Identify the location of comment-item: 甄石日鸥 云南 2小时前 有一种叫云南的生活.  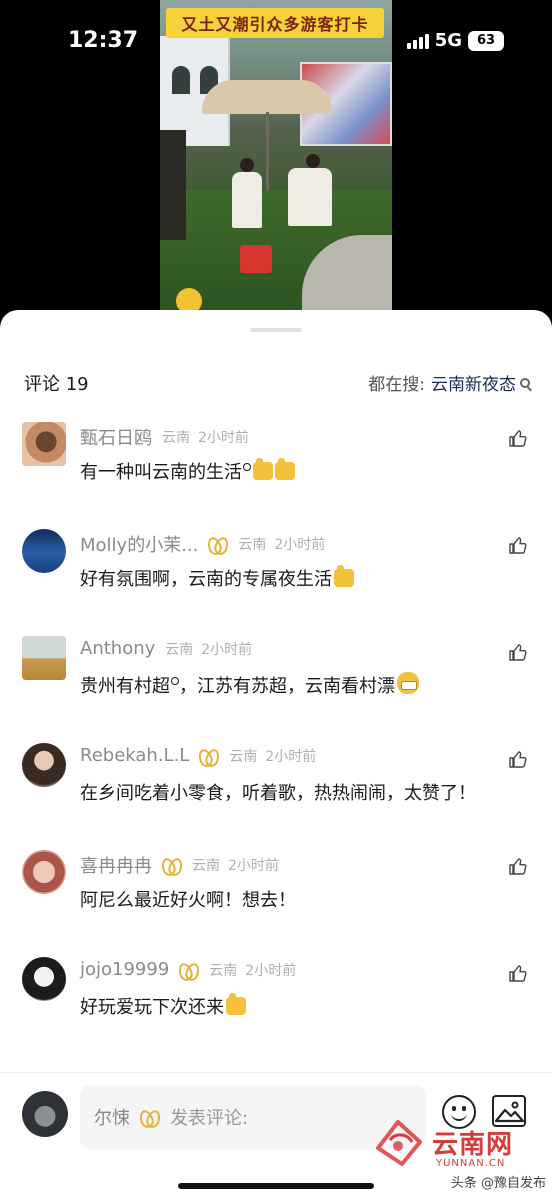
(276, 467).